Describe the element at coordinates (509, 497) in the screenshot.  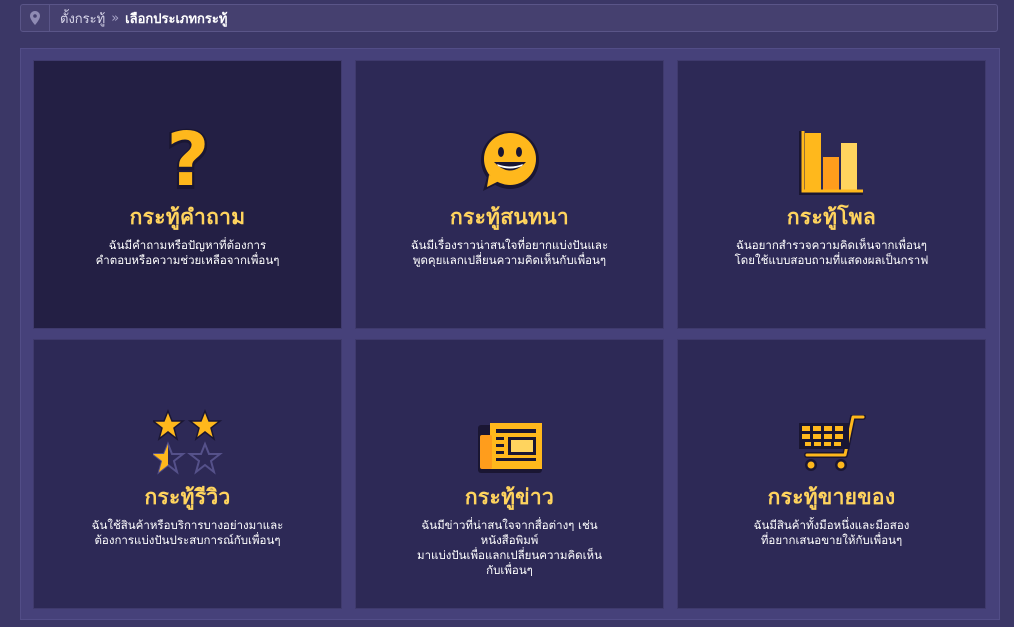
I see `card-title: กระทู้ข่าว` at that location.